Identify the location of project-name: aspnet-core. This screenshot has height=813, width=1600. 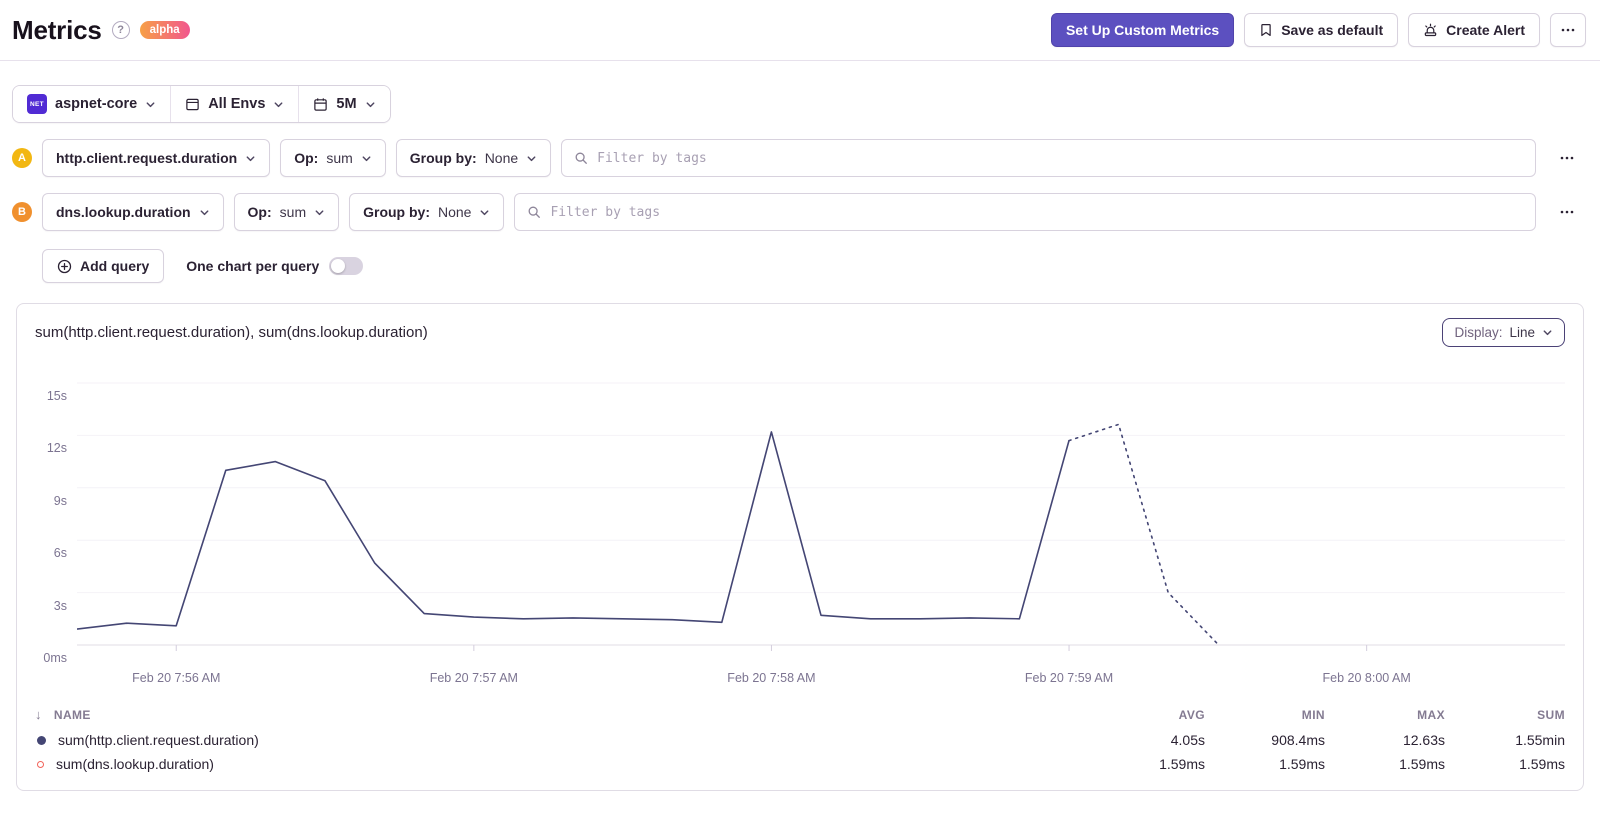
(96, 104).